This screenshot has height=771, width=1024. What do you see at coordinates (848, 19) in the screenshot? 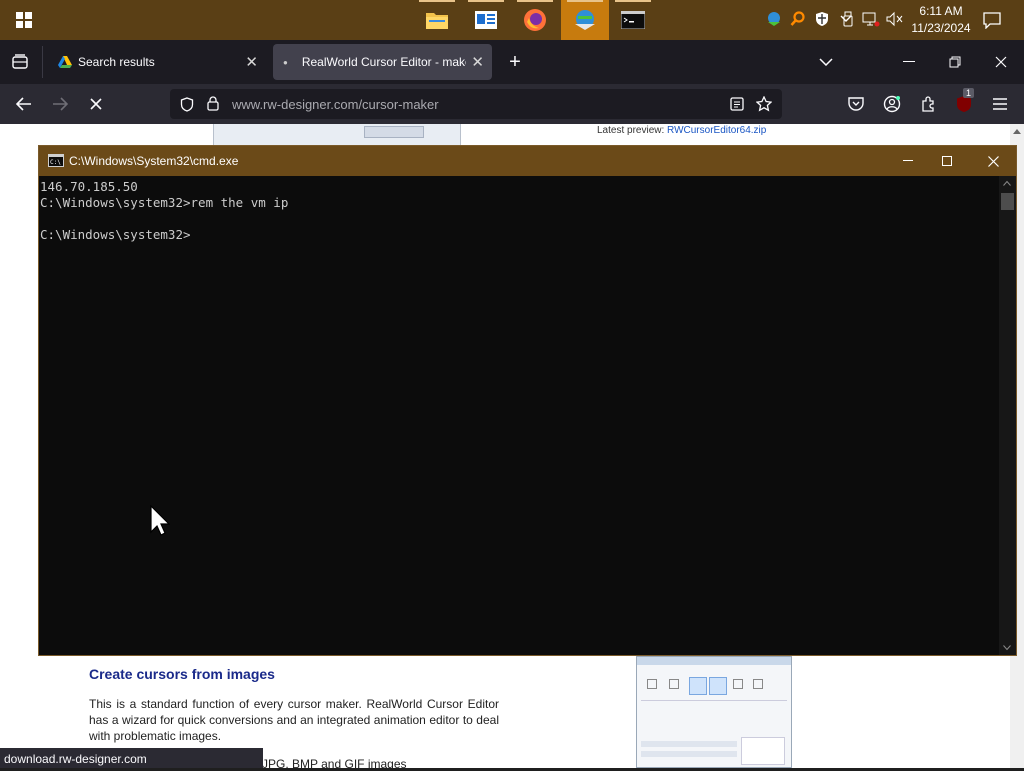
I see `tray-usb-icon` at bounding box center [848, 19].